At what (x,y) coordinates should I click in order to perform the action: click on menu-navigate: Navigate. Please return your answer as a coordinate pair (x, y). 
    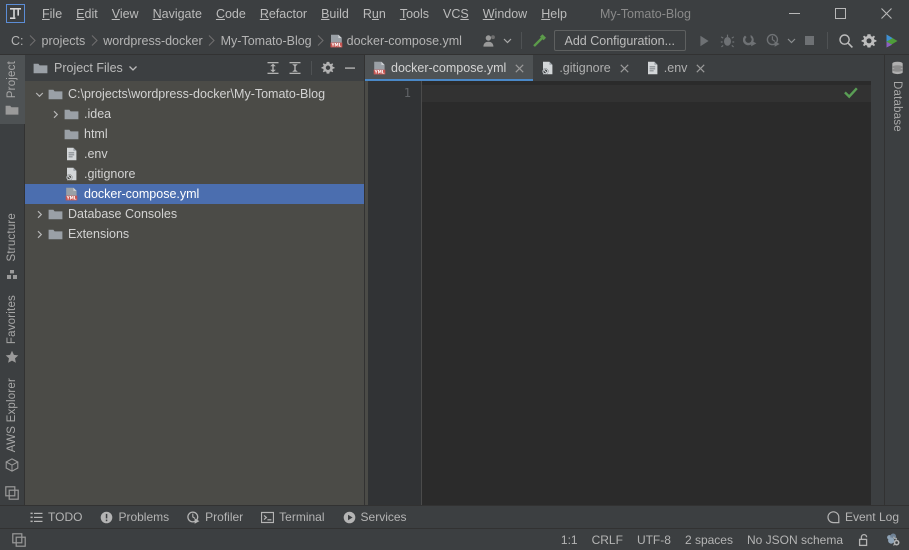
    Looking at the image, I should click on (177, 14).